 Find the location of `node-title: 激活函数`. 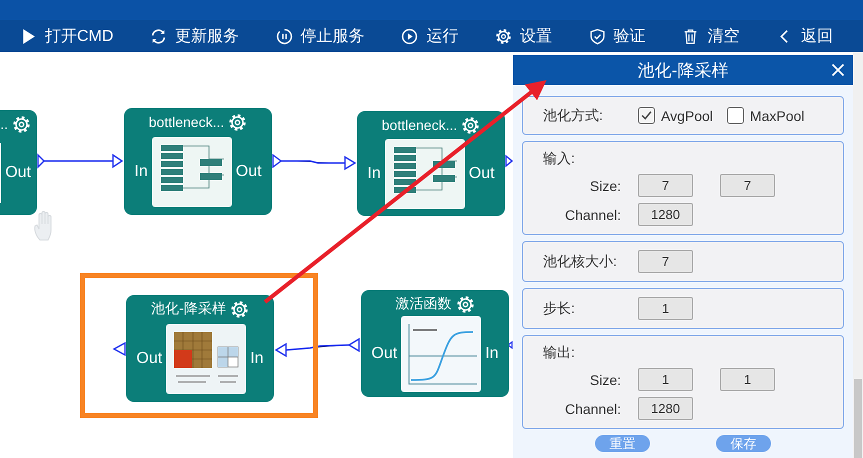

node-title: 激活函数 is located at coordinates (424, 304).